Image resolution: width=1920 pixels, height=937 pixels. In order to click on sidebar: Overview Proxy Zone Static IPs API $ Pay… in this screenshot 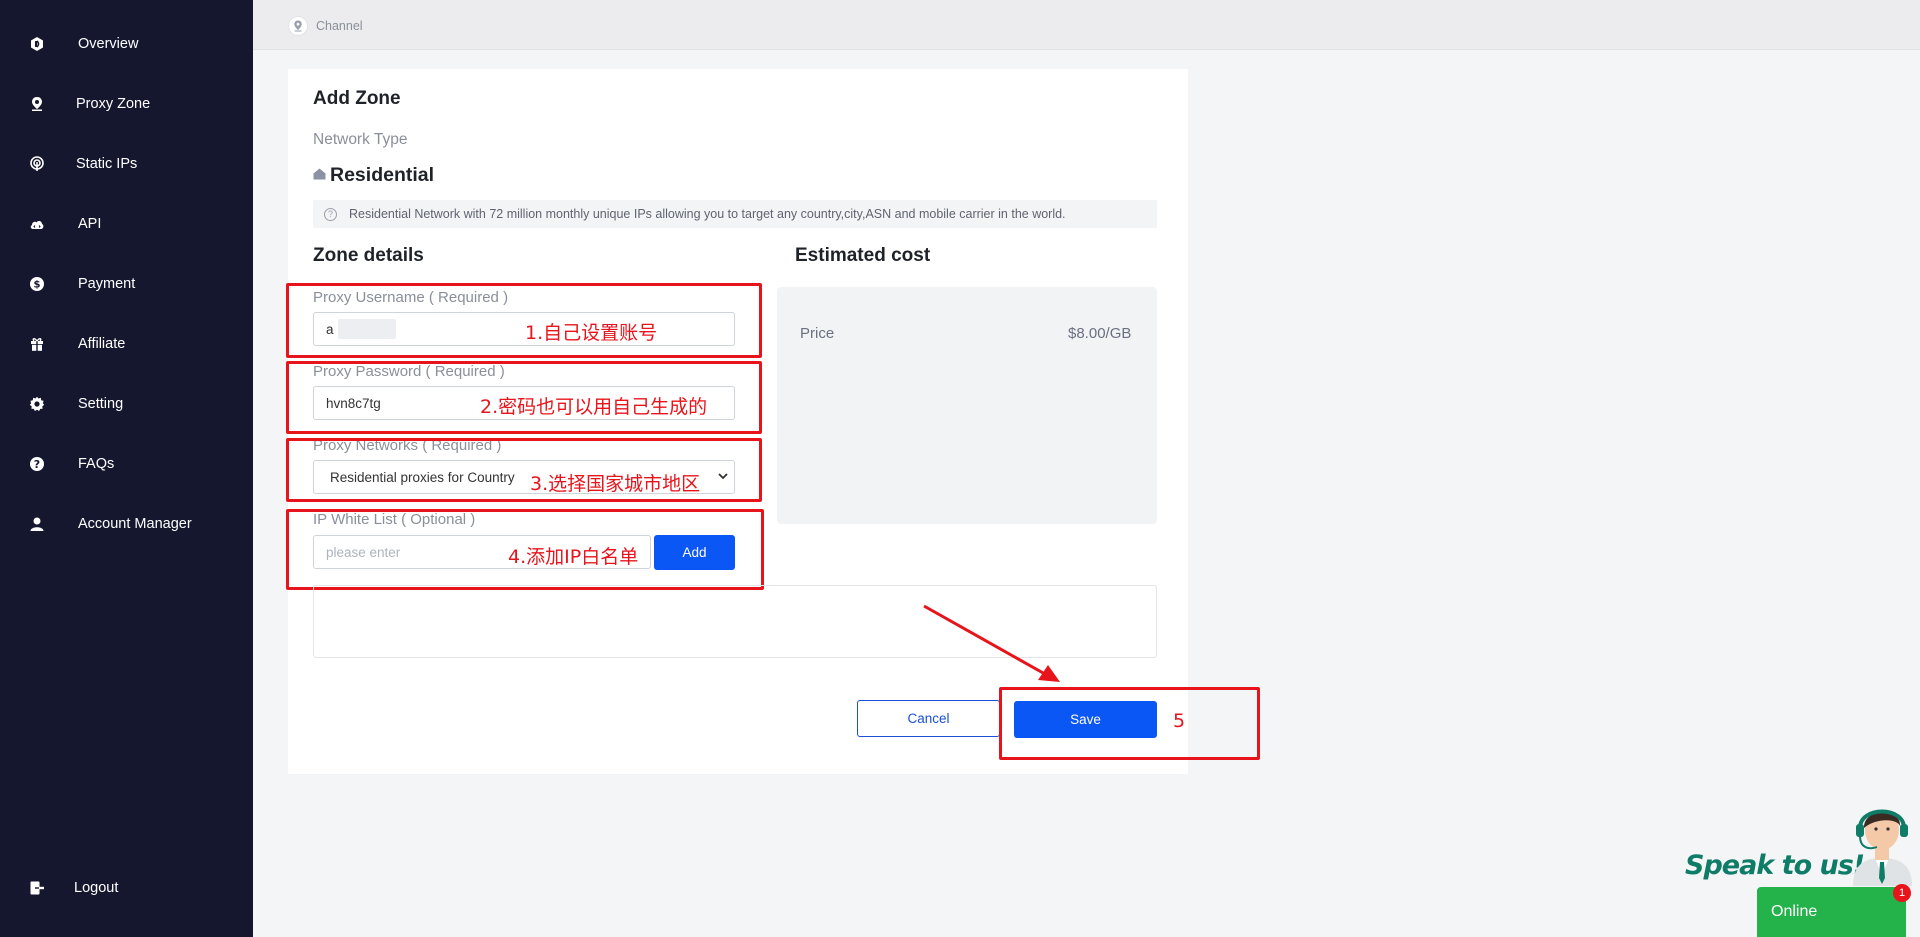, I will do `click(126, 468)`.